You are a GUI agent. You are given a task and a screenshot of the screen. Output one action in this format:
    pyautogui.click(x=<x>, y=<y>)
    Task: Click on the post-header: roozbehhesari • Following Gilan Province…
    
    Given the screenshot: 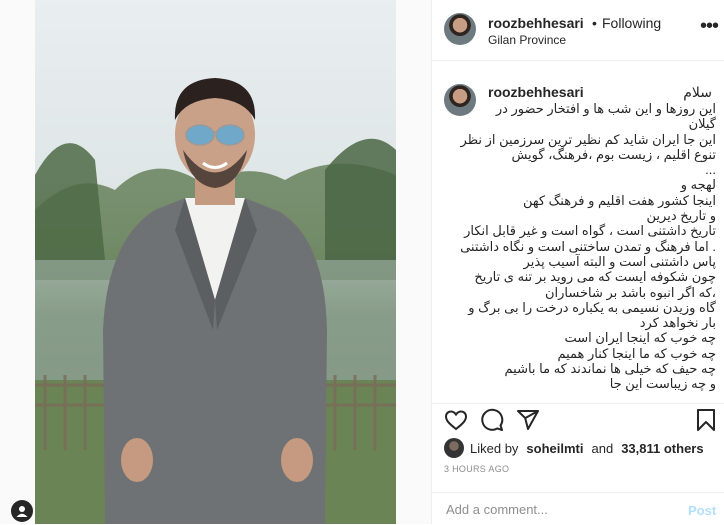 What is the action you would take?
    pyautogui.click(x=578, y=30)
    